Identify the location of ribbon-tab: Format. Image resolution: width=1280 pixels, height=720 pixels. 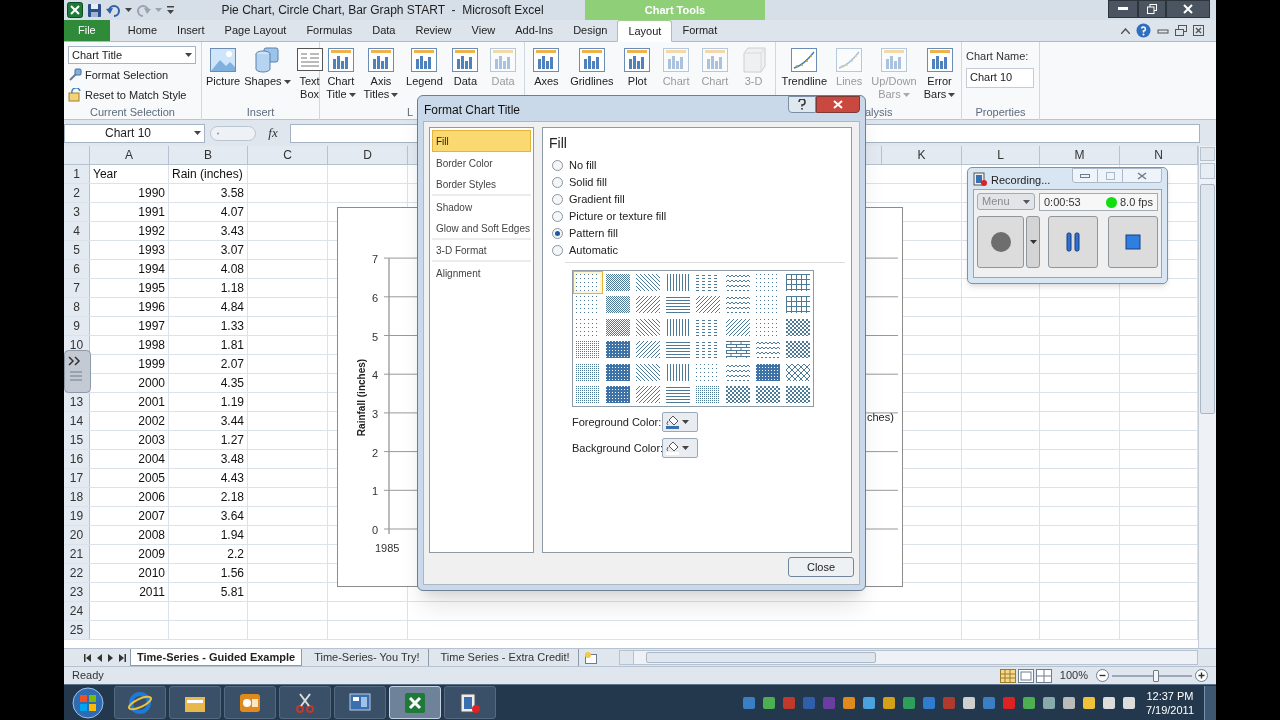
(700, 30).